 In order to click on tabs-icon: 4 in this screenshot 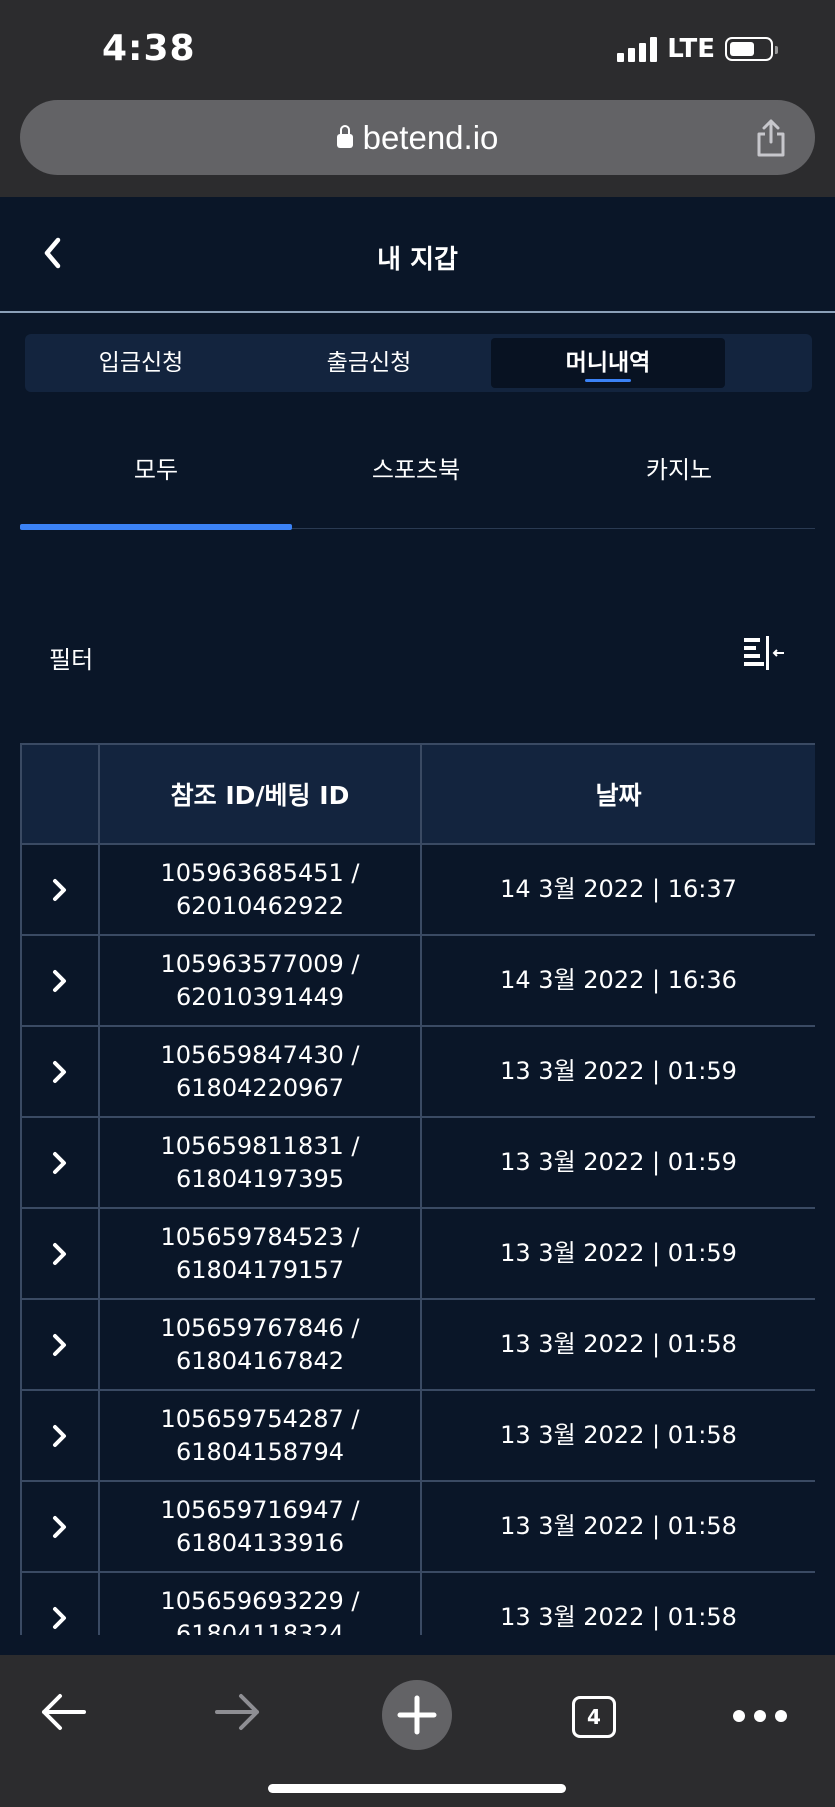, I will do `click(594, 1717)`.